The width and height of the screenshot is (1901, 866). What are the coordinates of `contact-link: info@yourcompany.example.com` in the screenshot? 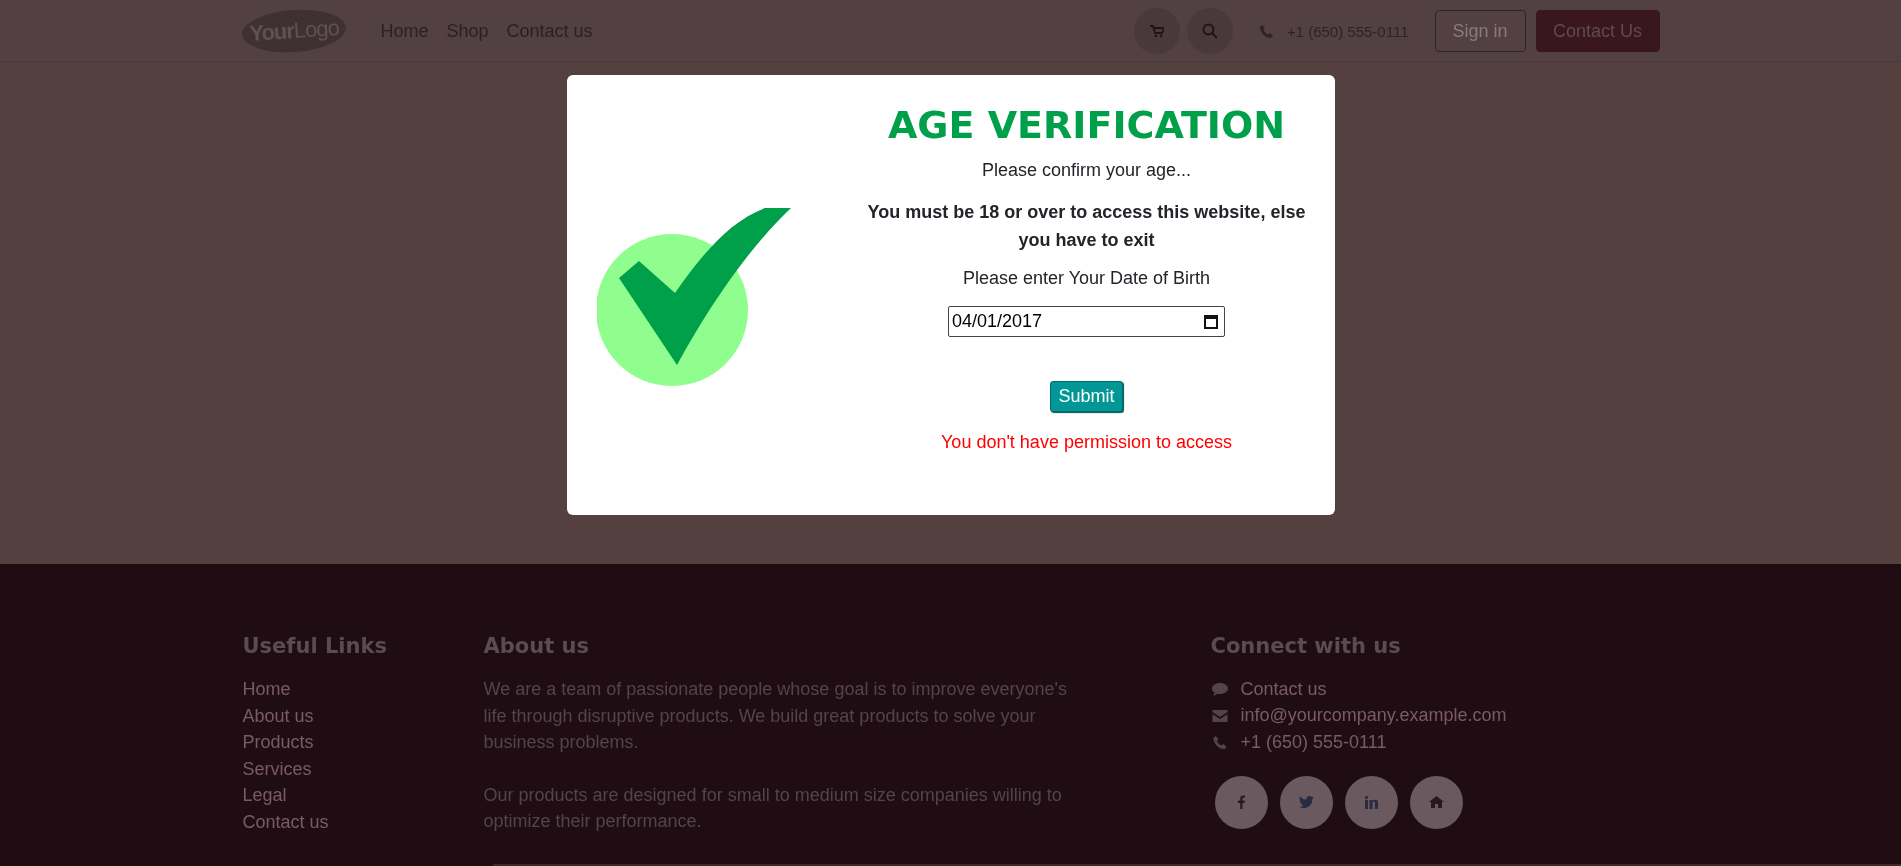 It's located at (1373, 716).